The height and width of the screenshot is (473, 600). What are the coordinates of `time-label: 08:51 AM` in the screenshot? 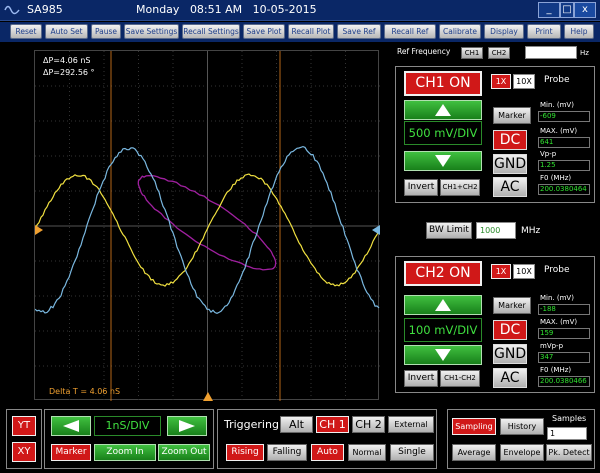 It's located at (216, 9).